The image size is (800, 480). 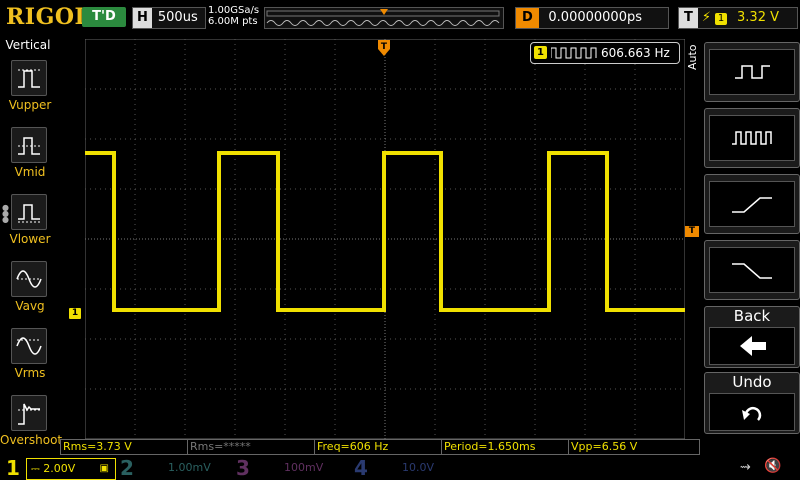 What do you see at coordinates (13, 468) in the screenshot?
I see `channel1-number: 1` at bounding box center [13, 468].